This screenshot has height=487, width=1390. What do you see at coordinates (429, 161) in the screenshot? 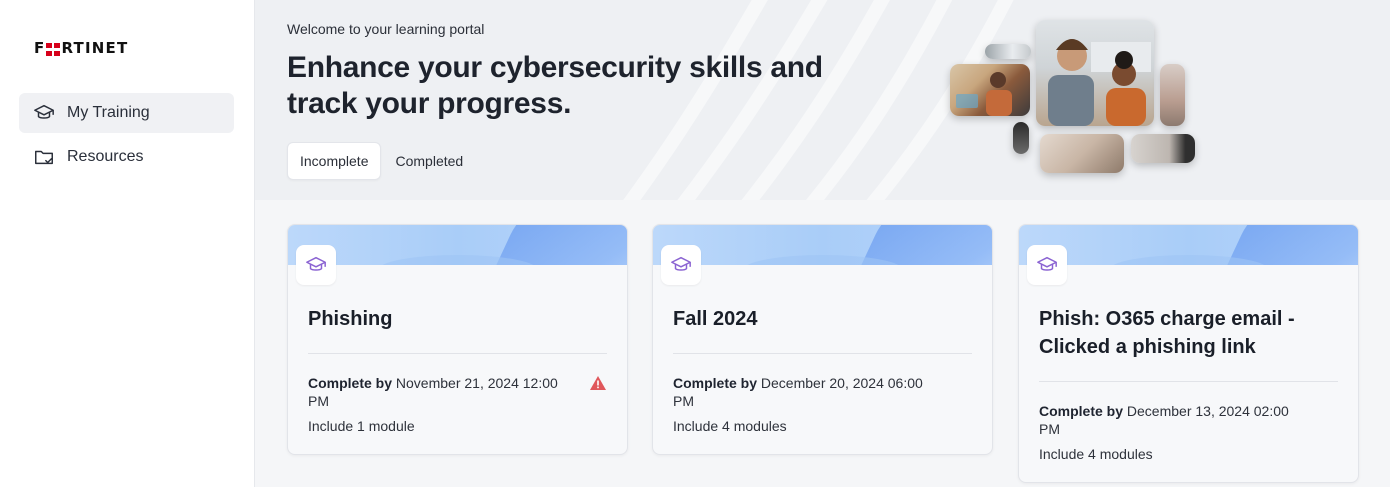
I see `tab-completed: Completed` at bounding box center [429, 161].